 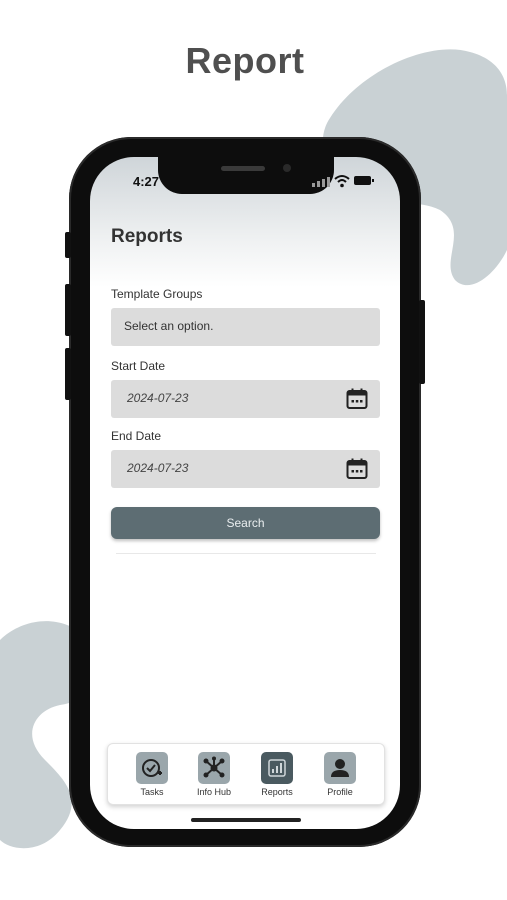 I want to click on wifi-icon, so click(x=342, y=181).